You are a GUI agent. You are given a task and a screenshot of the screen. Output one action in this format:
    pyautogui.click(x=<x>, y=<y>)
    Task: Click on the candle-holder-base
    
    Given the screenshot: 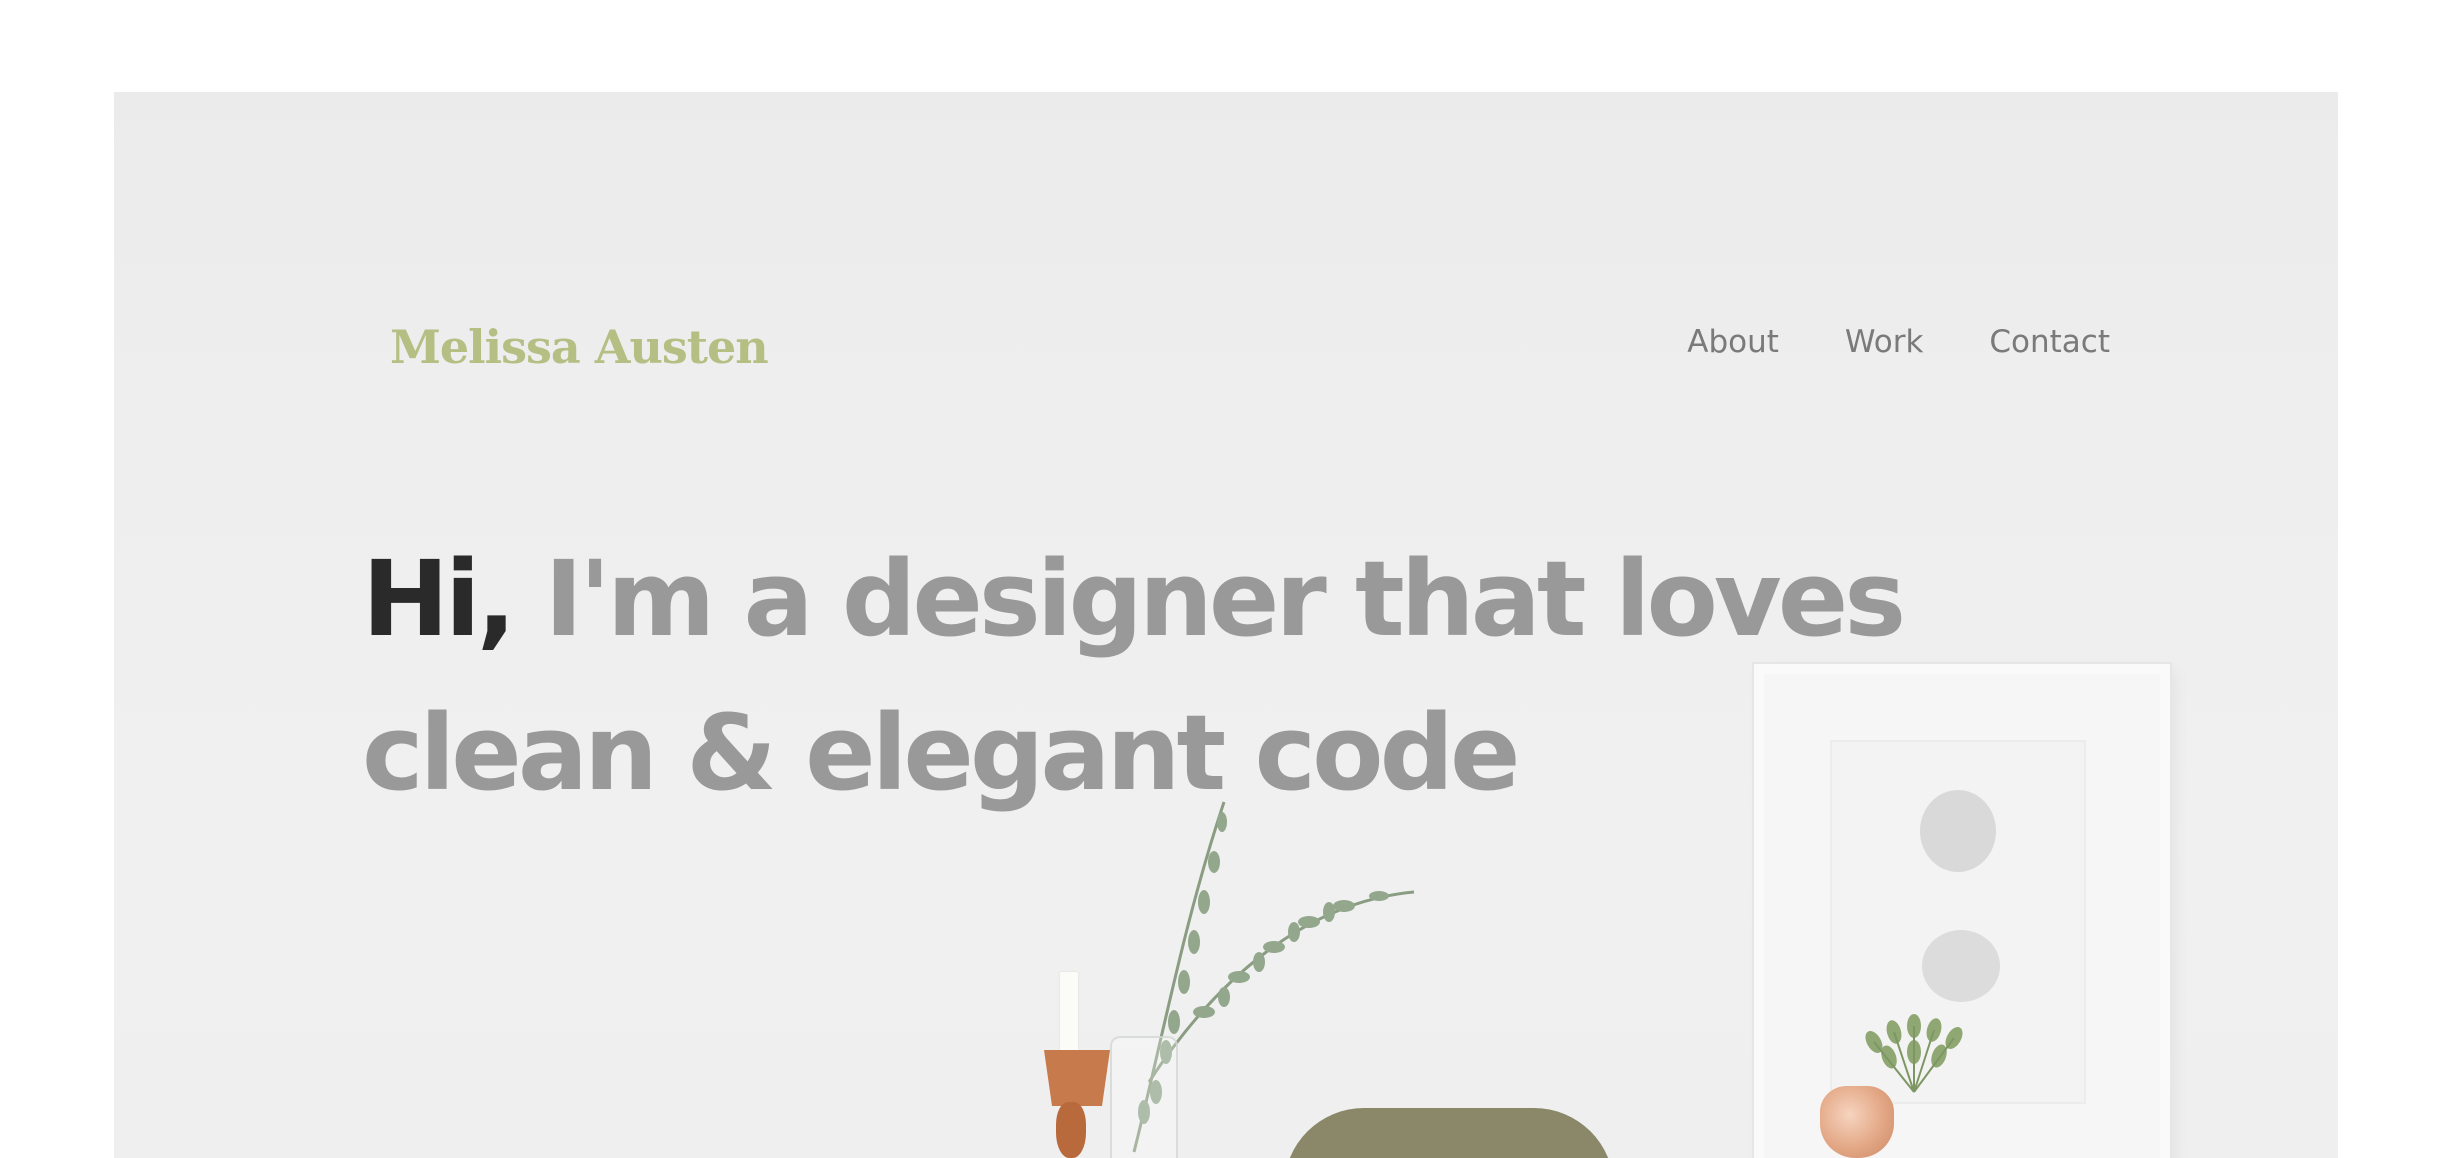 What is the action you would take?
    pyautogui.click(x=1071, y=1130)
    